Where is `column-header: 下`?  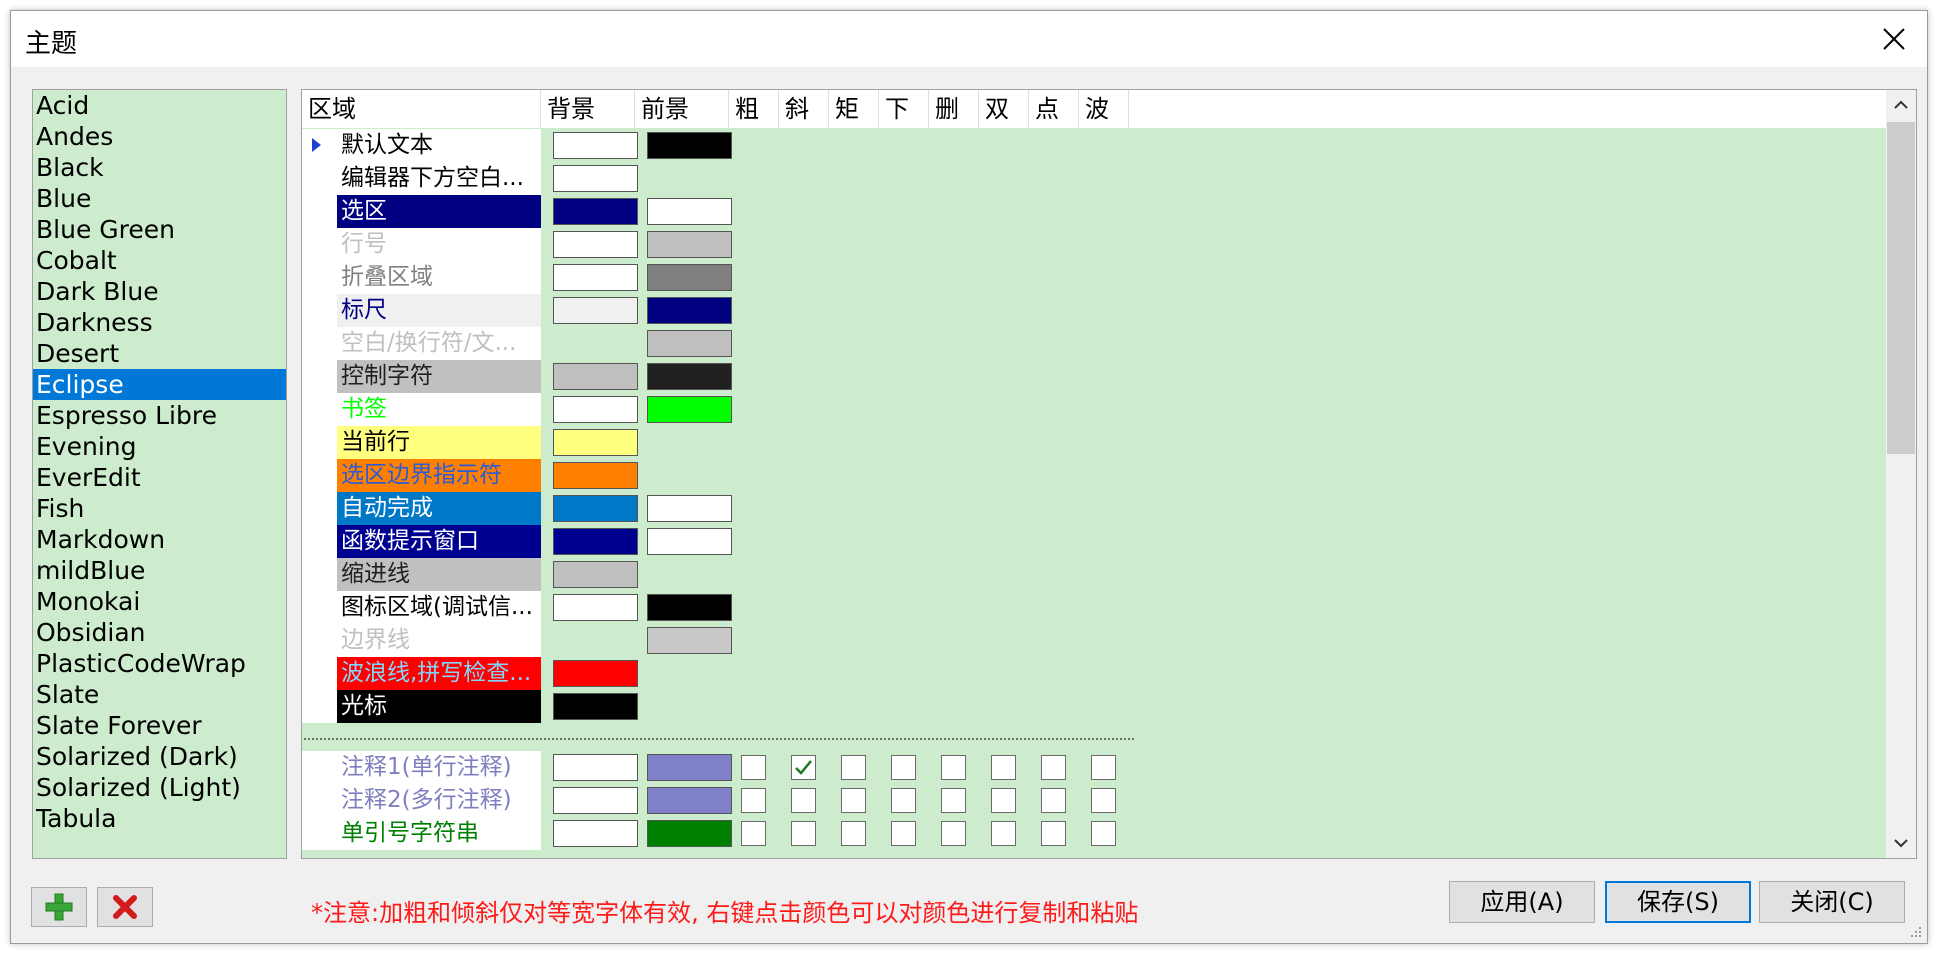 column-header: 下 is located at coordinates (904, 109).